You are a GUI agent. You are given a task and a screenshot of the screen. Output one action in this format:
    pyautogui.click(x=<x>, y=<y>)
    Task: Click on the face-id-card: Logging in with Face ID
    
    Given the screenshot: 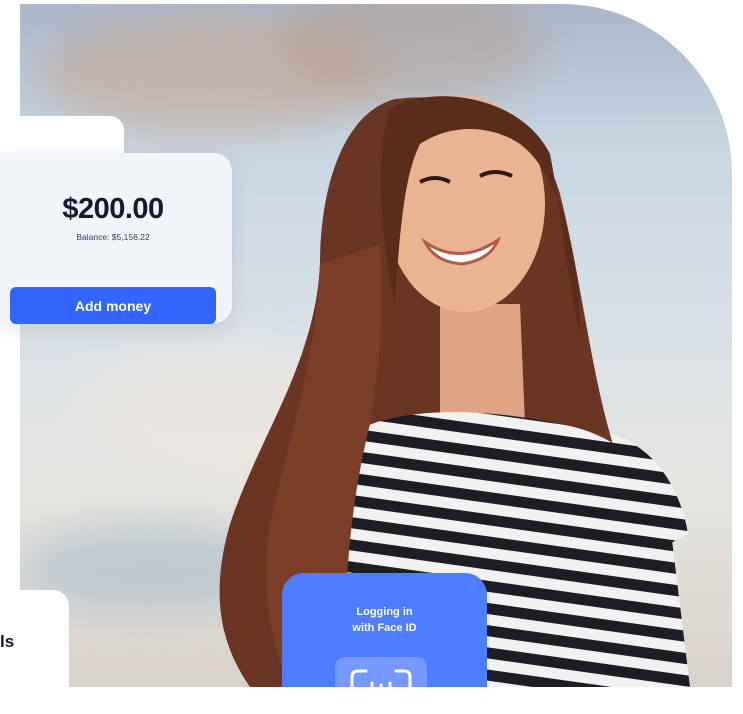 What is the action you would take?
    pyautogui.click(x=384, y=630)
    